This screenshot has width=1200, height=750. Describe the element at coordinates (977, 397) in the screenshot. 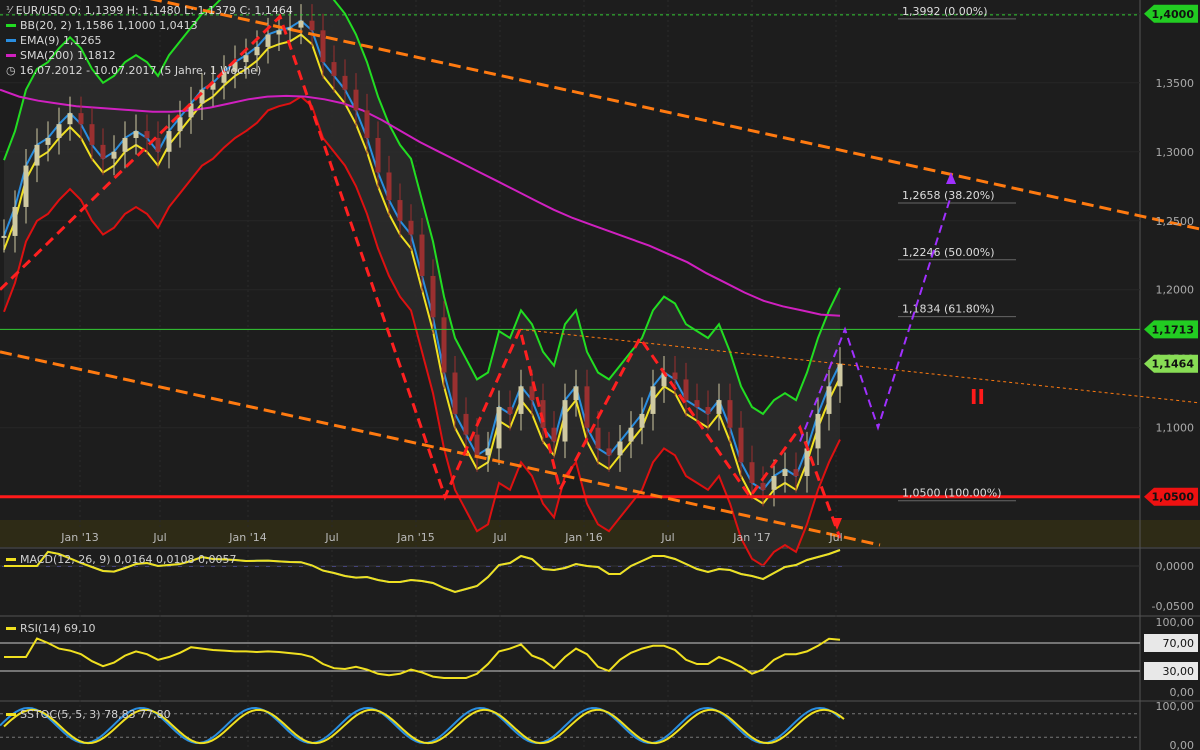

I see `wave-annotation: II` at that location.